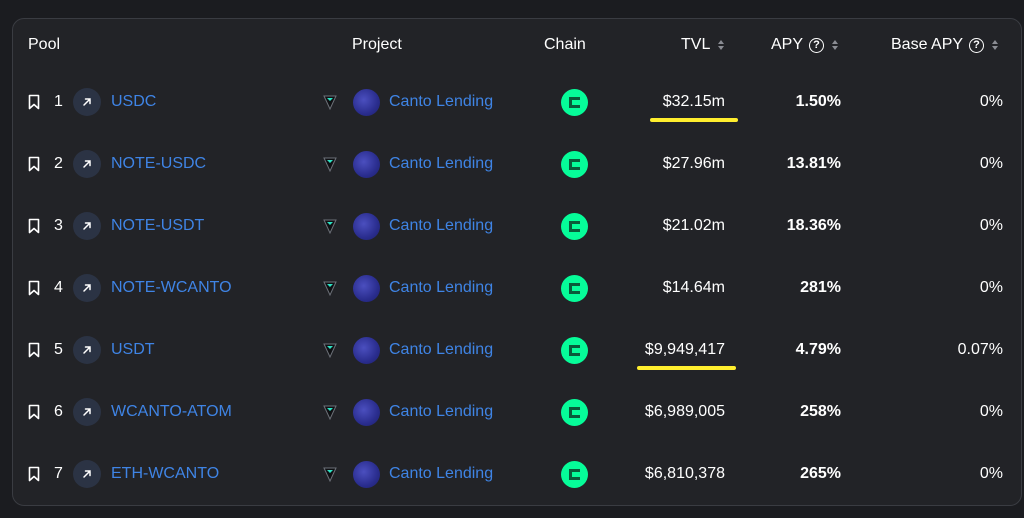  What do you see at coordinates (684, 473) in the screenshot?
I see `tvl-value: $6,810,378` at bounding box center [684, 473].